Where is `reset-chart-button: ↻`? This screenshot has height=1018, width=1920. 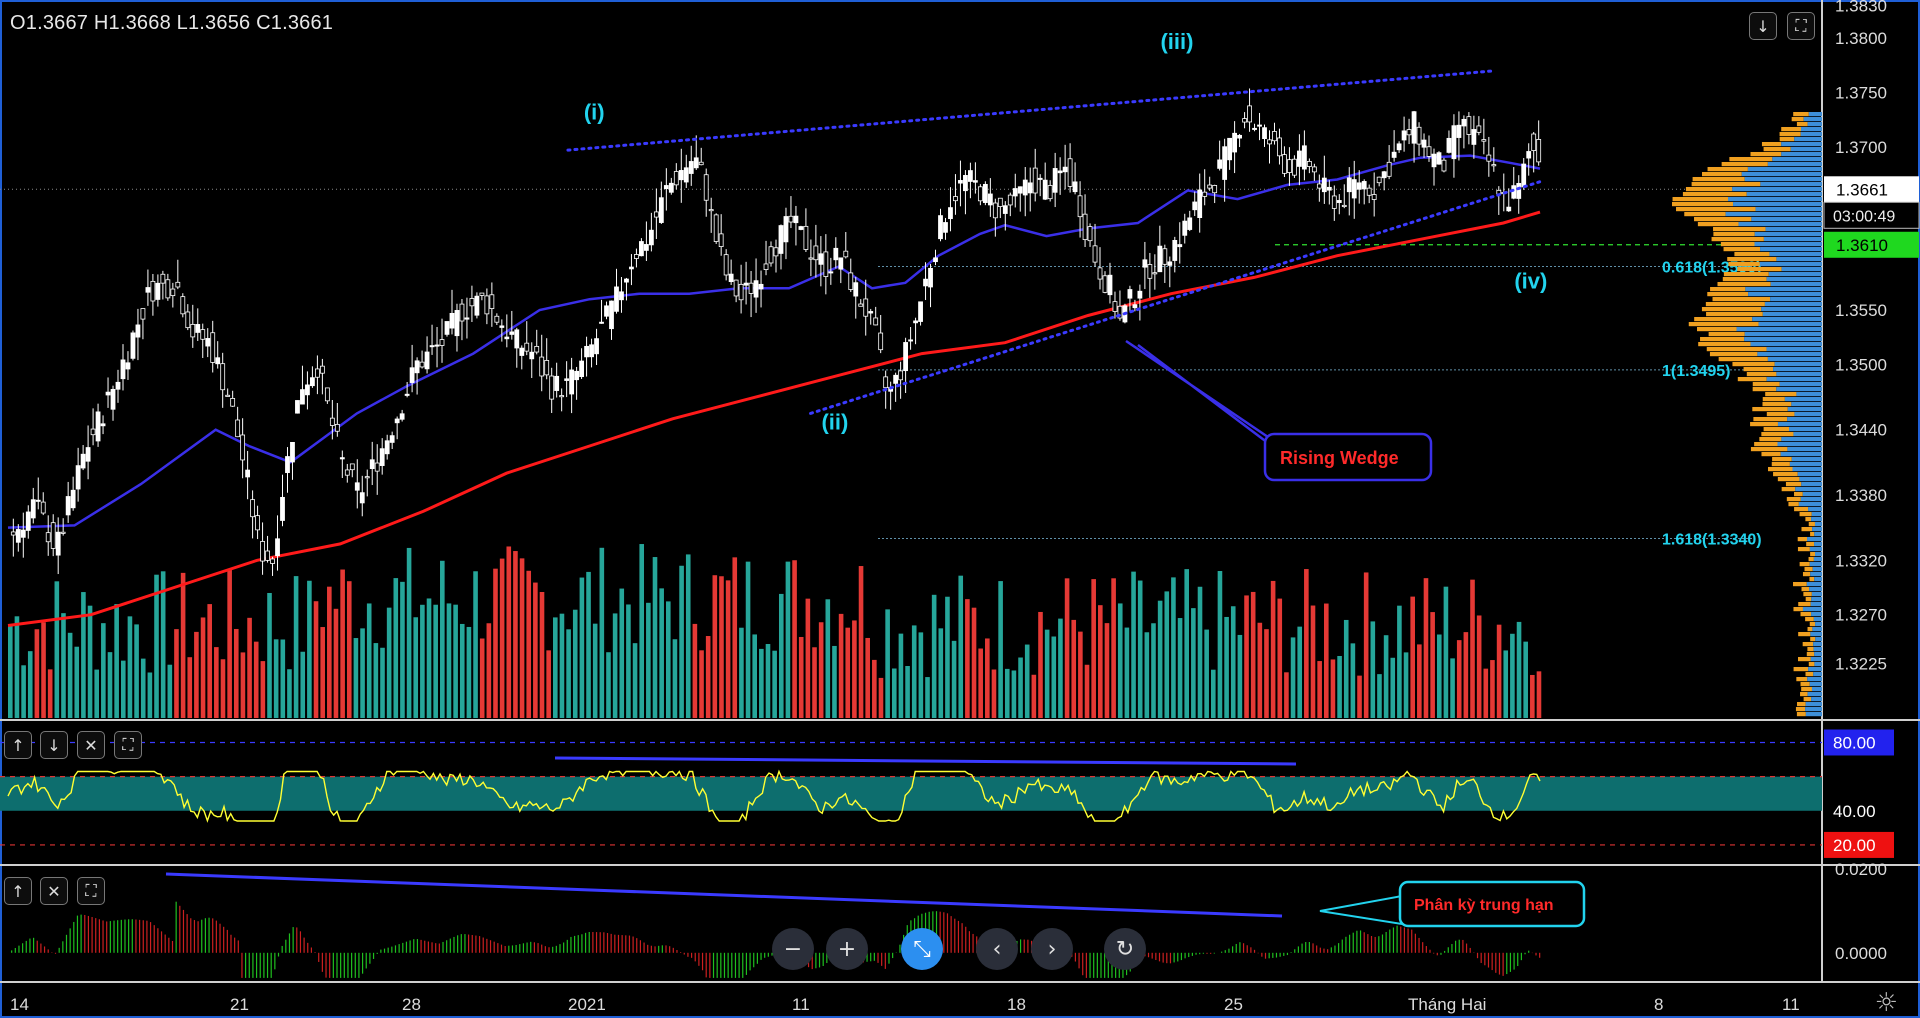
reset-chart-button: ↻ is located at coordinates (1125, 949).